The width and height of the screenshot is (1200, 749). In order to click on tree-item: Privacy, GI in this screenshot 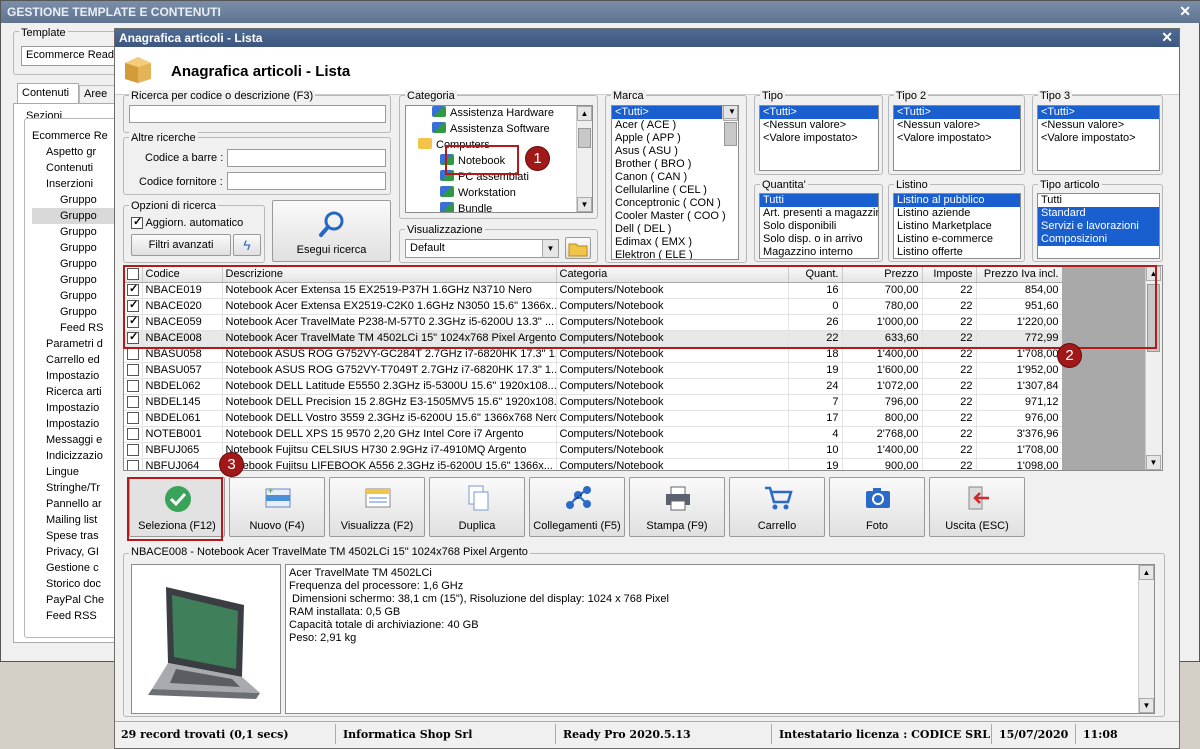, I will do `click(75, 552)`.